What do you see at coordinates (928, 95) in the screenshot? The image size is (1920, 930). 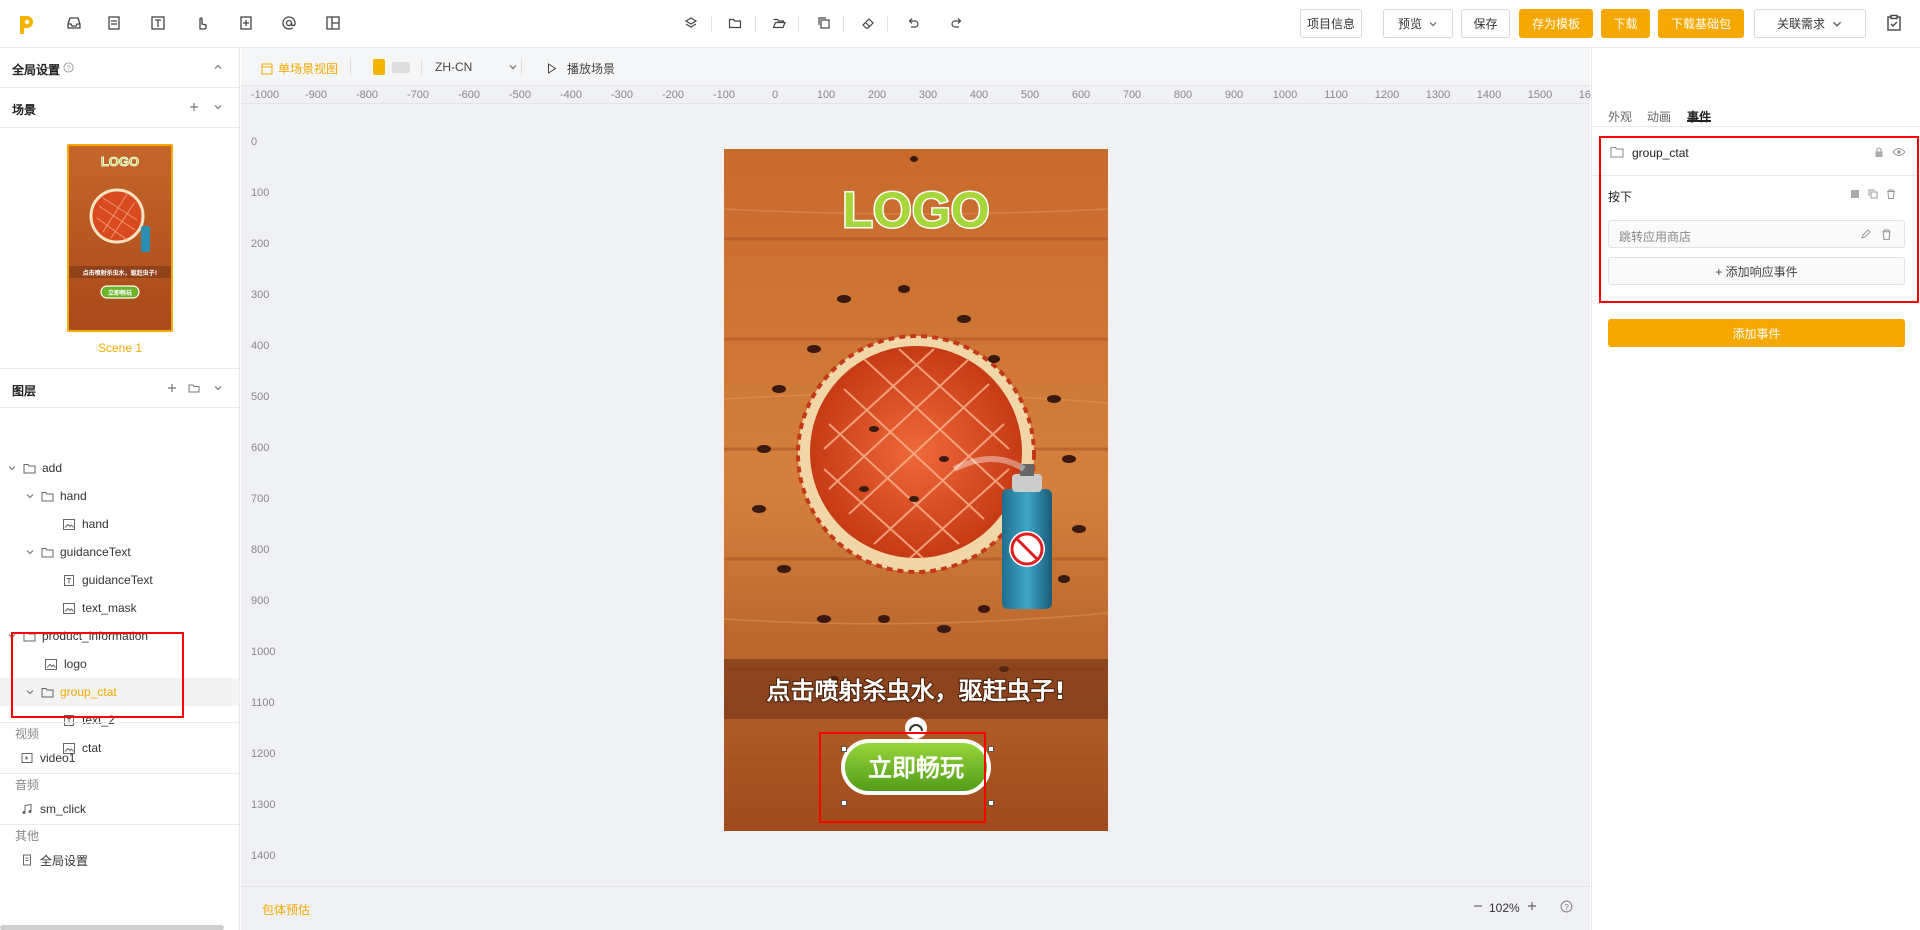 I see `ruler-tick-label: 300` at bounding box center [928, 95].